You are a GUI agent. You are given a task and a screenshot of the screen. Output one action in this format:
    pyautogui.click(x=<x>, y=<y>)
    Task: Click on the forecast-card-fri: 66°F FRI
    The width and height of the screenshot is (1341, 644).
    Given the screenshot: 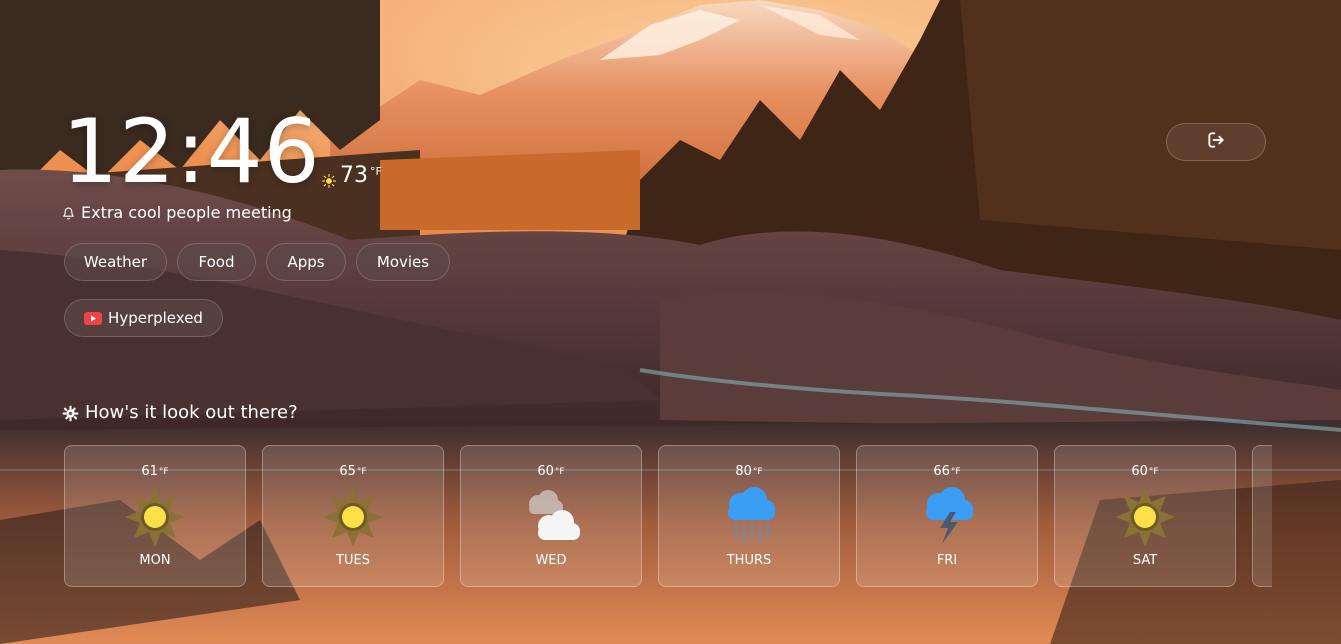 What is the action you would take?
    pyautogui.click(x=947, y=516)
    